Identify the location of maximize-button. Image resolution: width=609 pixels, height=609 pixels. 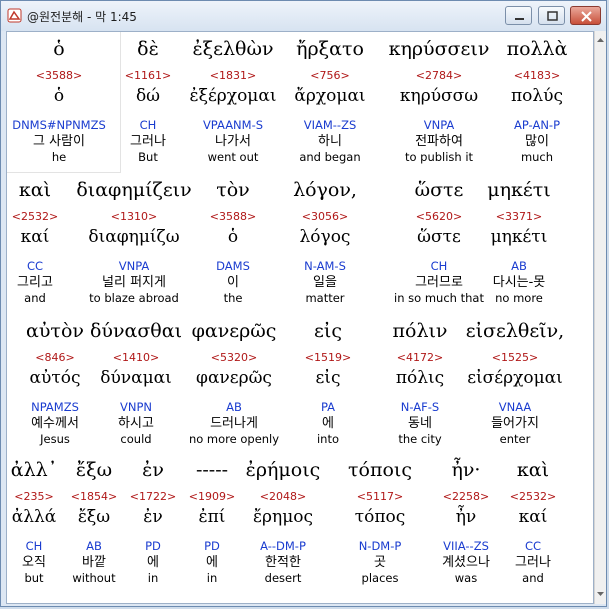
(551, 15).